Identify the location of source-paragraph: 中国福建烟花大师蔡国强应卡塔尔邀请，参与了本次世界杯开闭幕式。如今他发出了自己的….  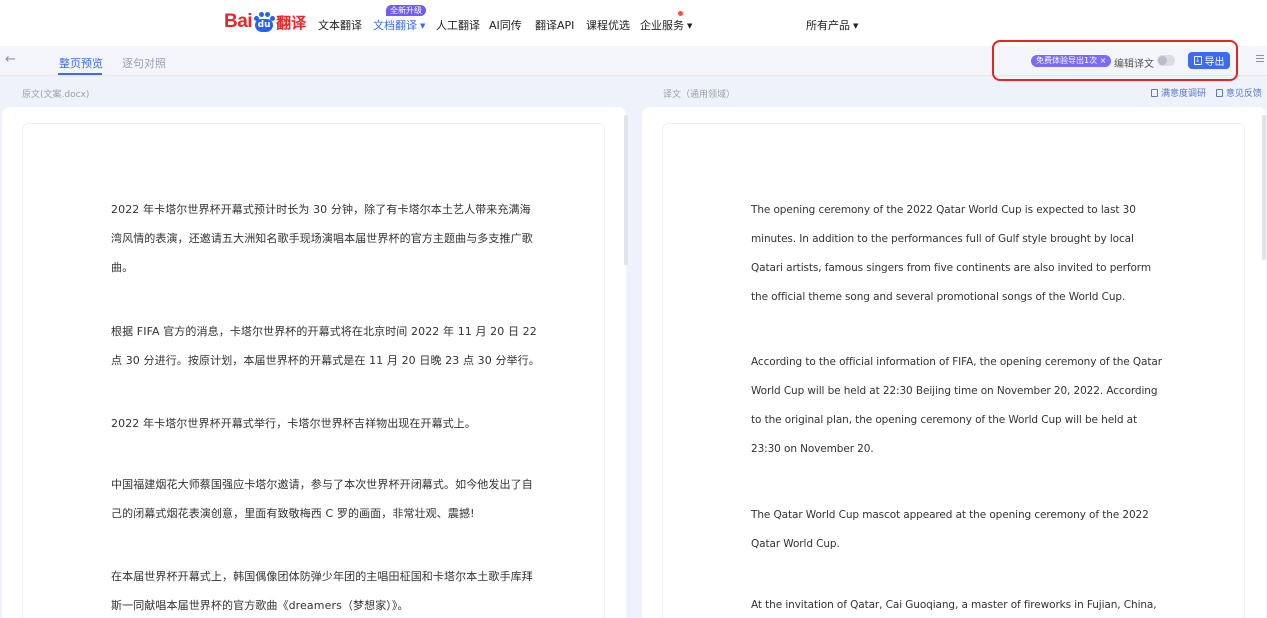
(322, 499).